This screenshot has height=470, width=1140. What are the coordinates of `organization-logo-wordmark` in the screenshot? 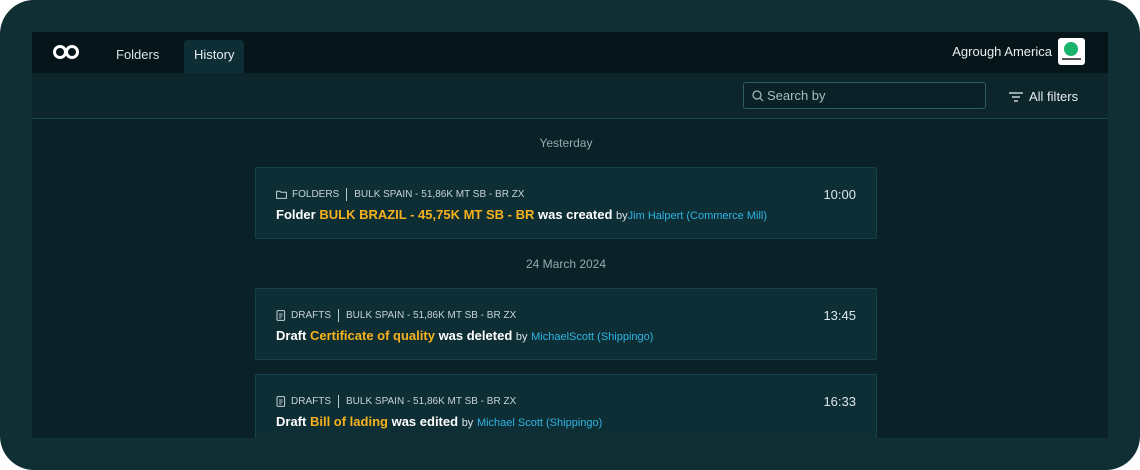 It's located at (1071, 59).